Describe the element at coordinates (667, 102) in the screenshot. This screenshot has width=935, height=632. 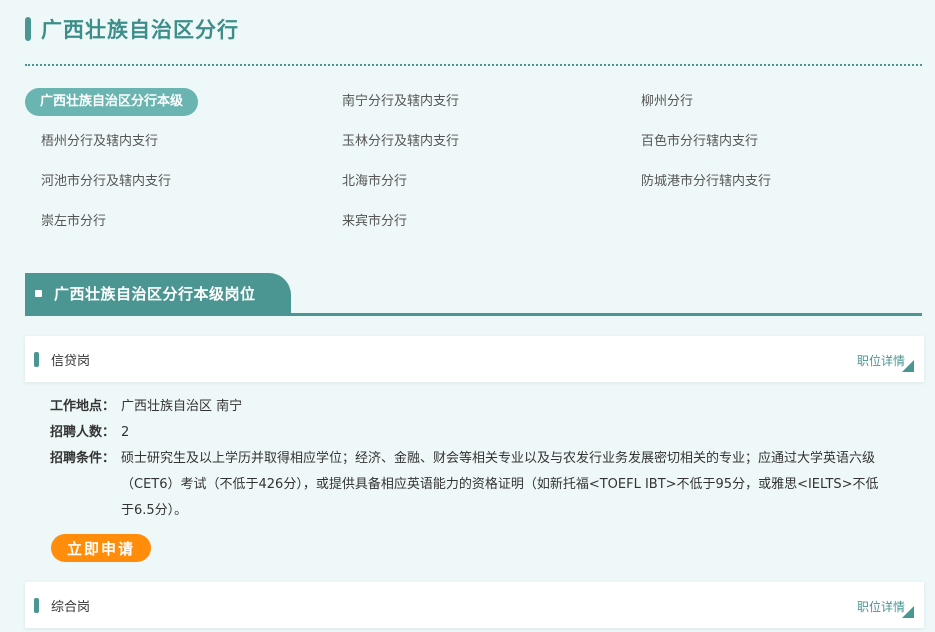
I see `branch-item: 柳州分行` at that location.